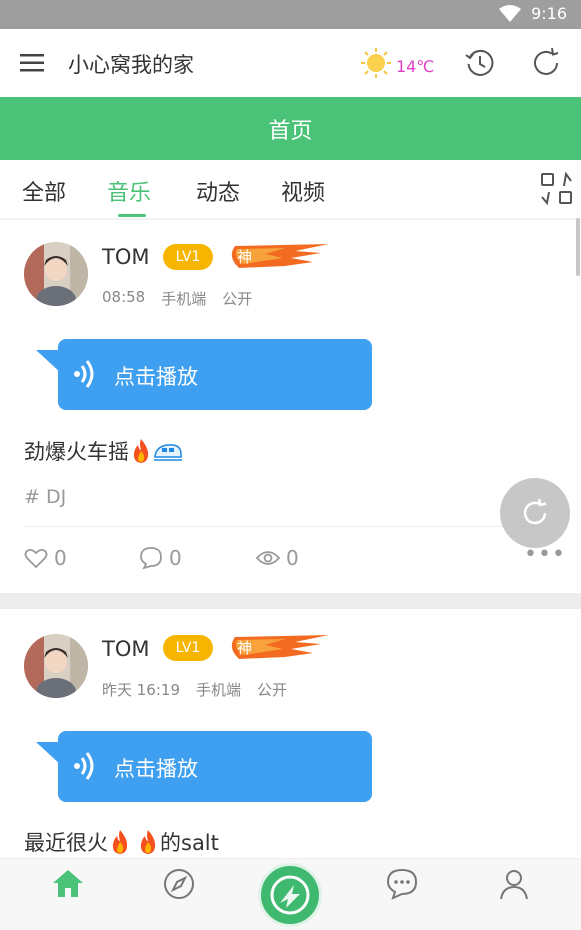 The width and height of the screenshot is (581, 930). I want to click on post-time: 08:58, so click(124, 297).